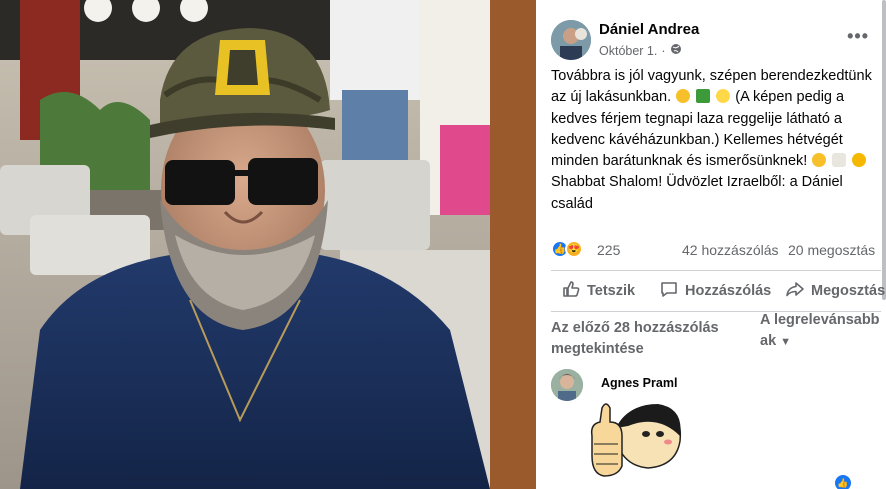 The image size is (886, 489). What do you see at coordinates (608, 250) in the screenshot?
I see `reaction-count: 225` at bounding box center [608, 250].